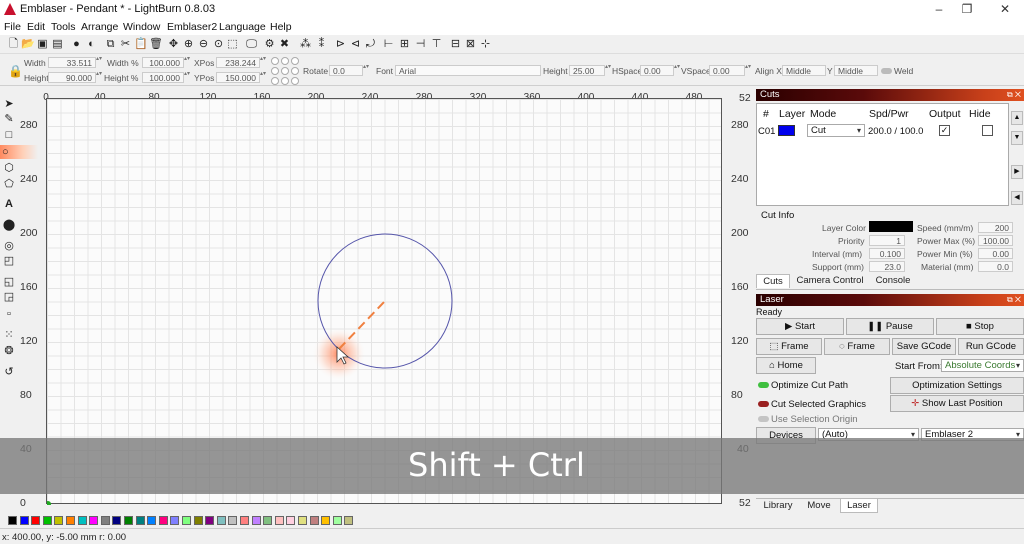 This screenshot has height=544, width=1024. I want to click on optimize-toggle, so click(763, 385).